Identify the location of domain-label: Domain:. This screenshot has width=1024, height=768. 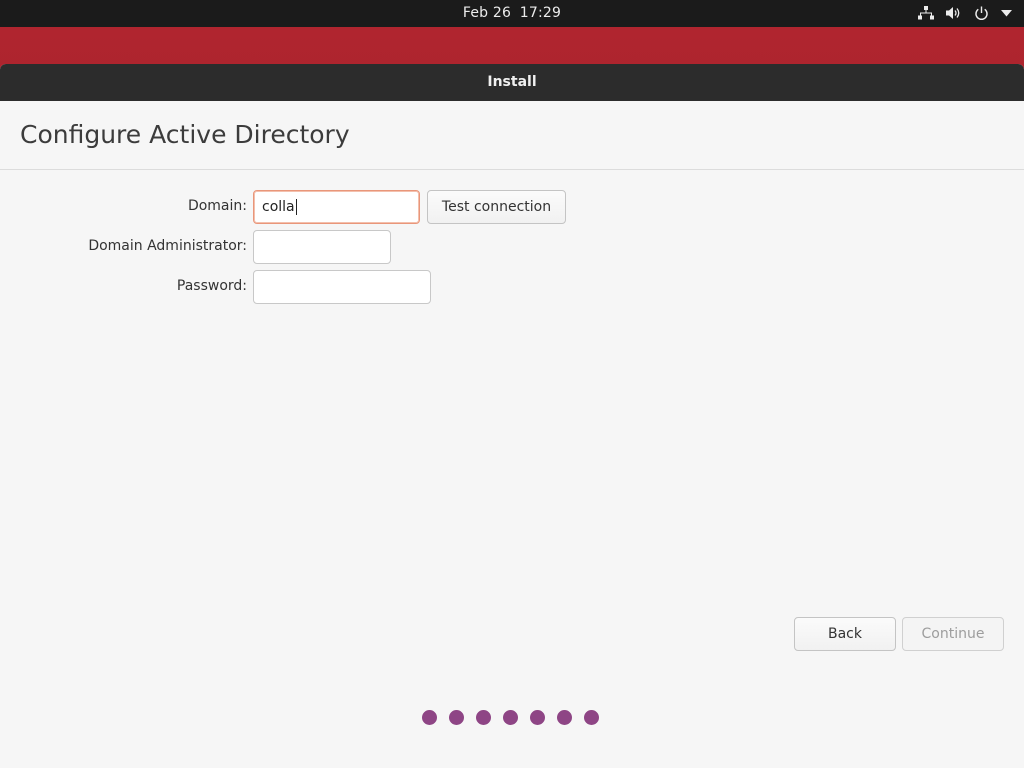
(217, 206).